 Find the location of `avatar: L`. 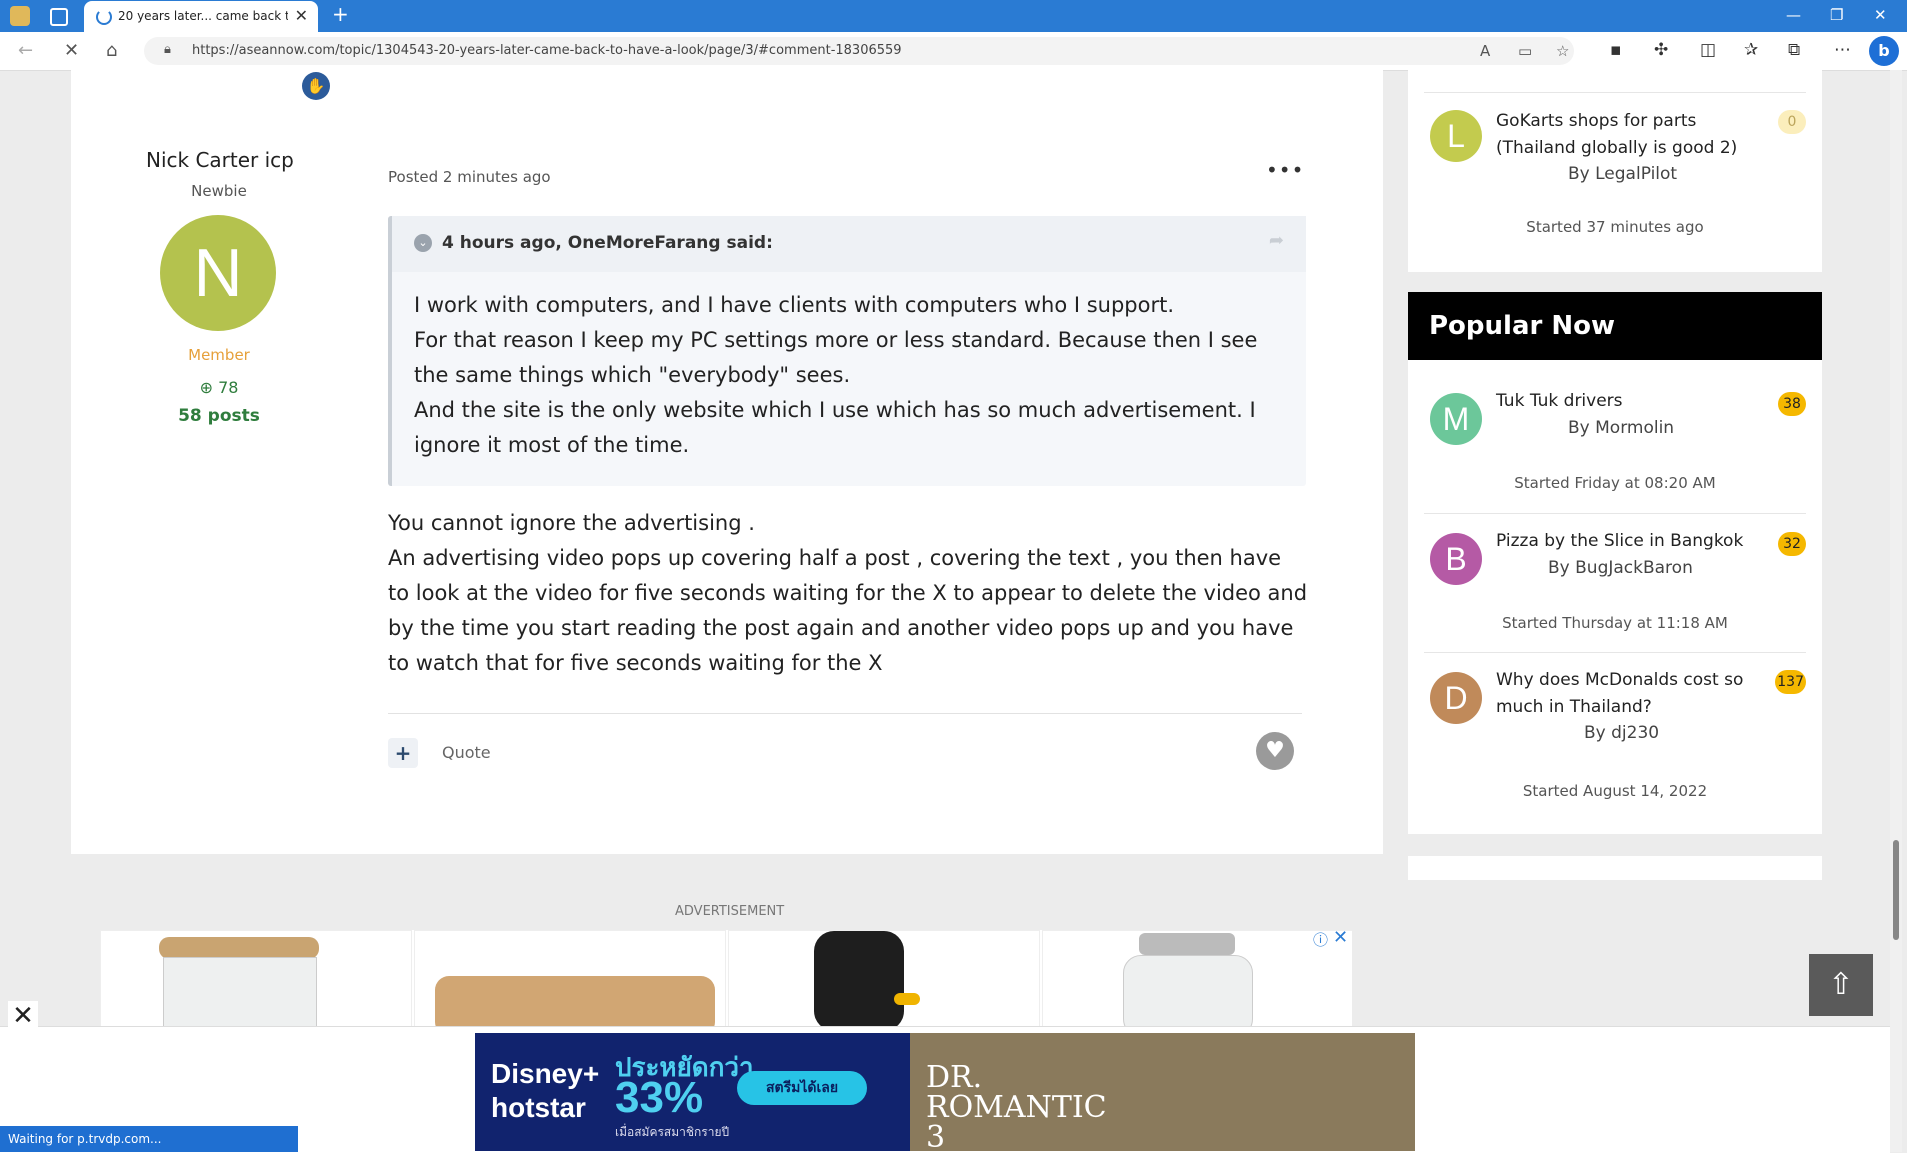

avatar: L is located at coordinates (1456, 136).